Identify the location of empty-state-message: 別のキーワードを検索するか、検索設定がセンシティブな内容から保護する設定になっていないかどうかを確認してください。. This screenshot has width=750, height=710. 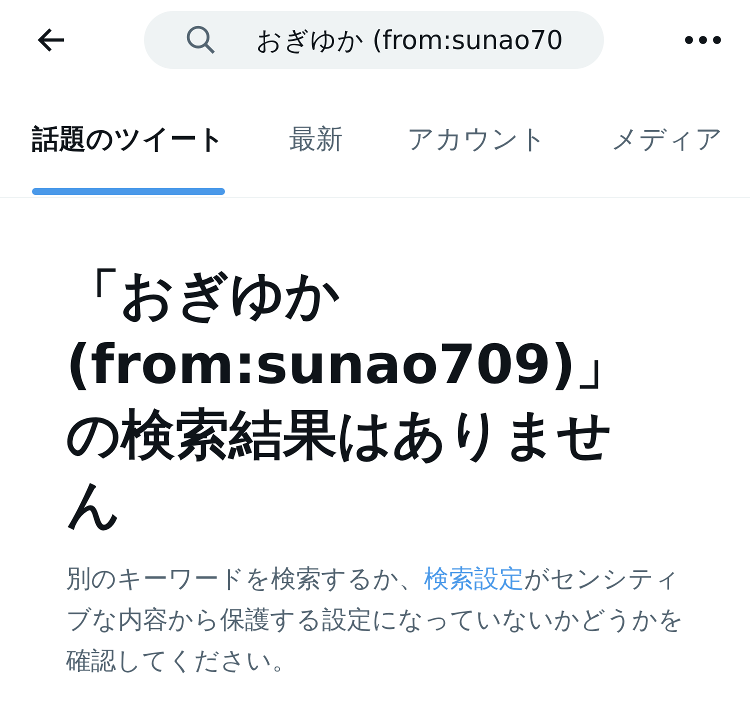
(375, 620).